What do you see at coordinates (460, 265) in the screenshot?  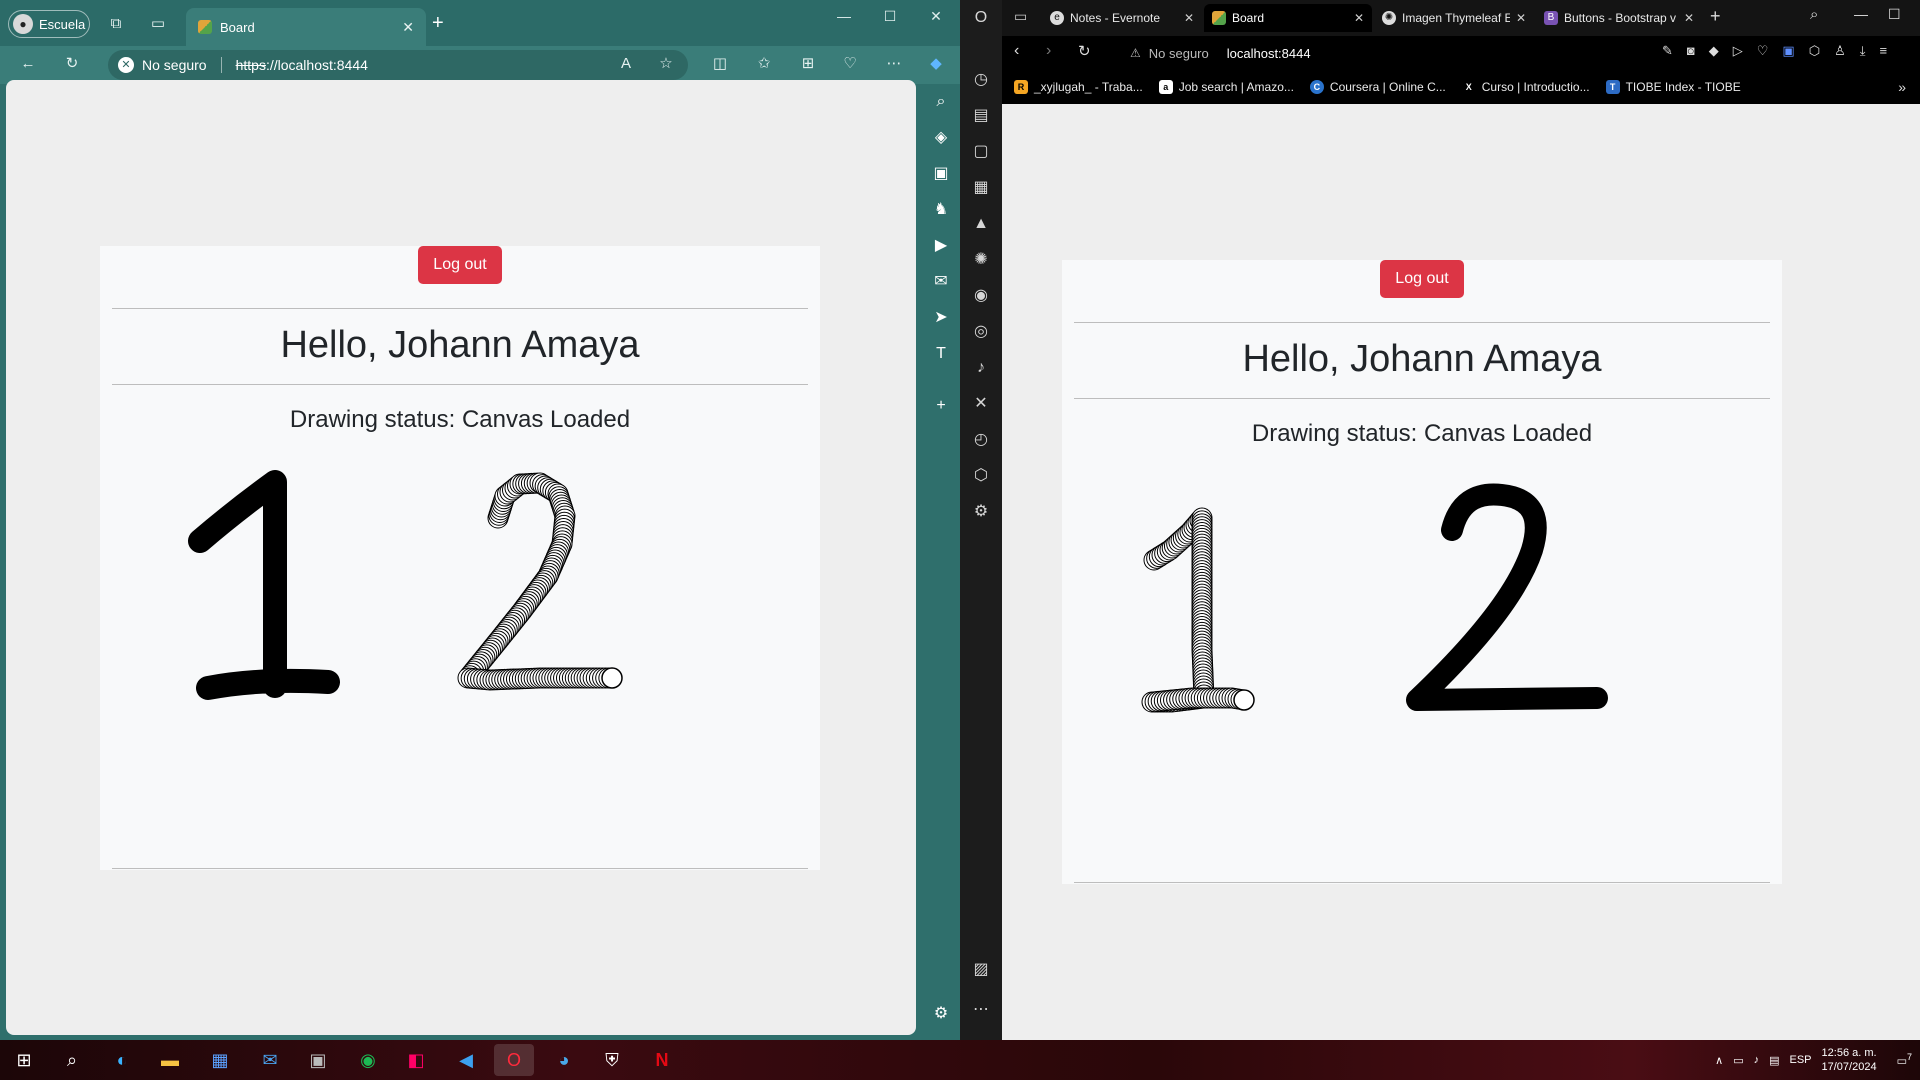 I see `logout-button: Log out` at bounding box center [460, 265].